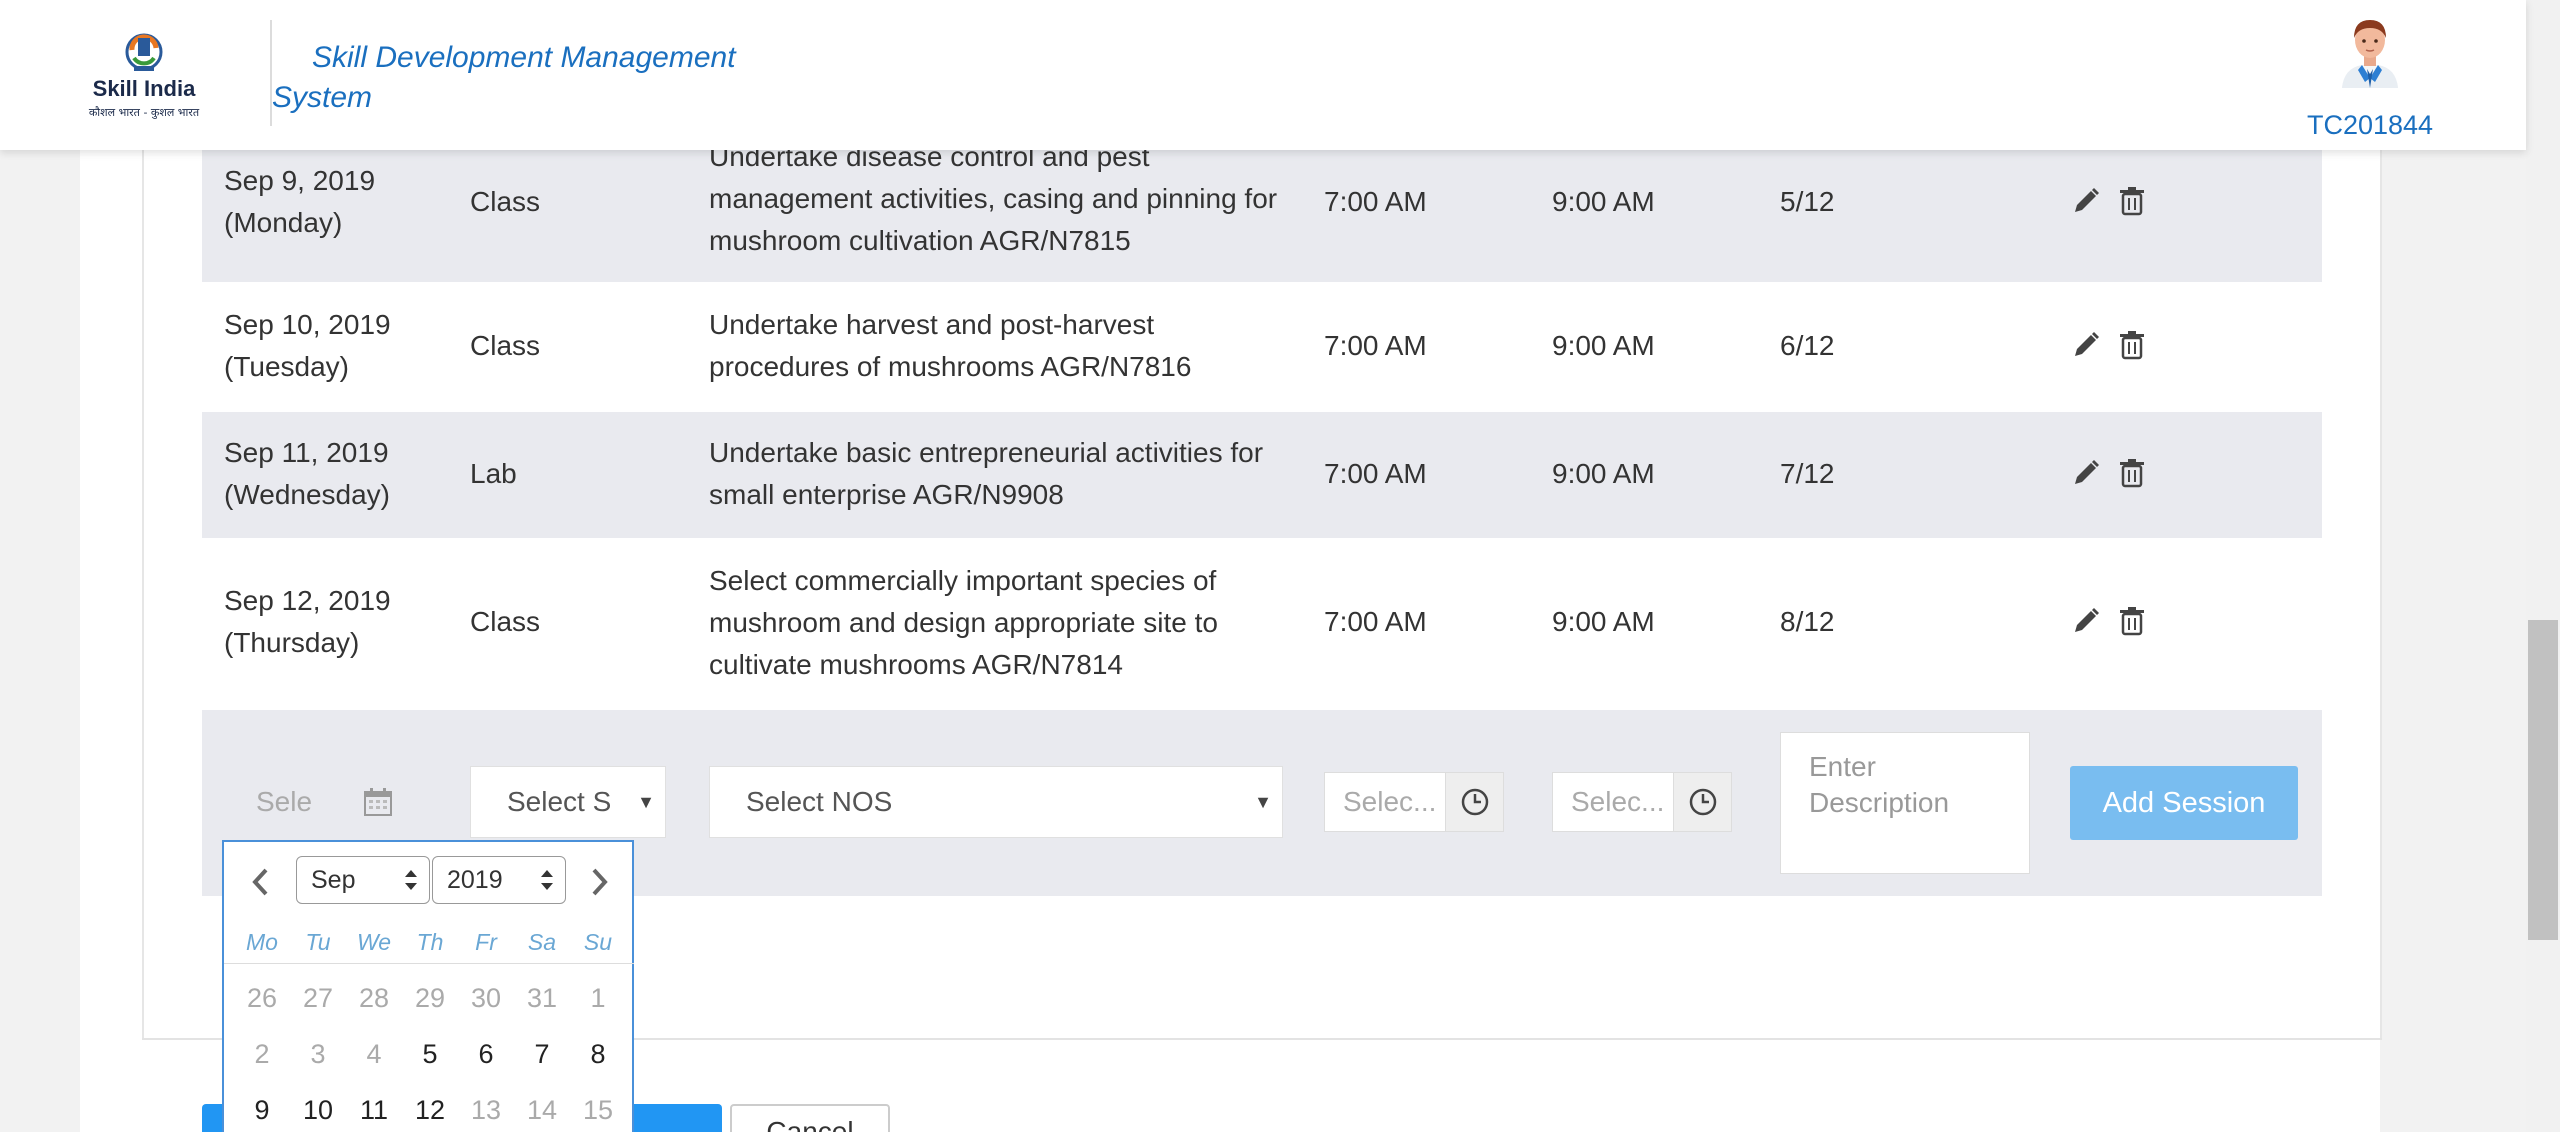 The width and height of the screenshot is (2560, 1132). What do you see at coordinates (486, 942) in the screenshot?
I see `datepicker-weekday-label: Fr` at bounding box center [486, 942].